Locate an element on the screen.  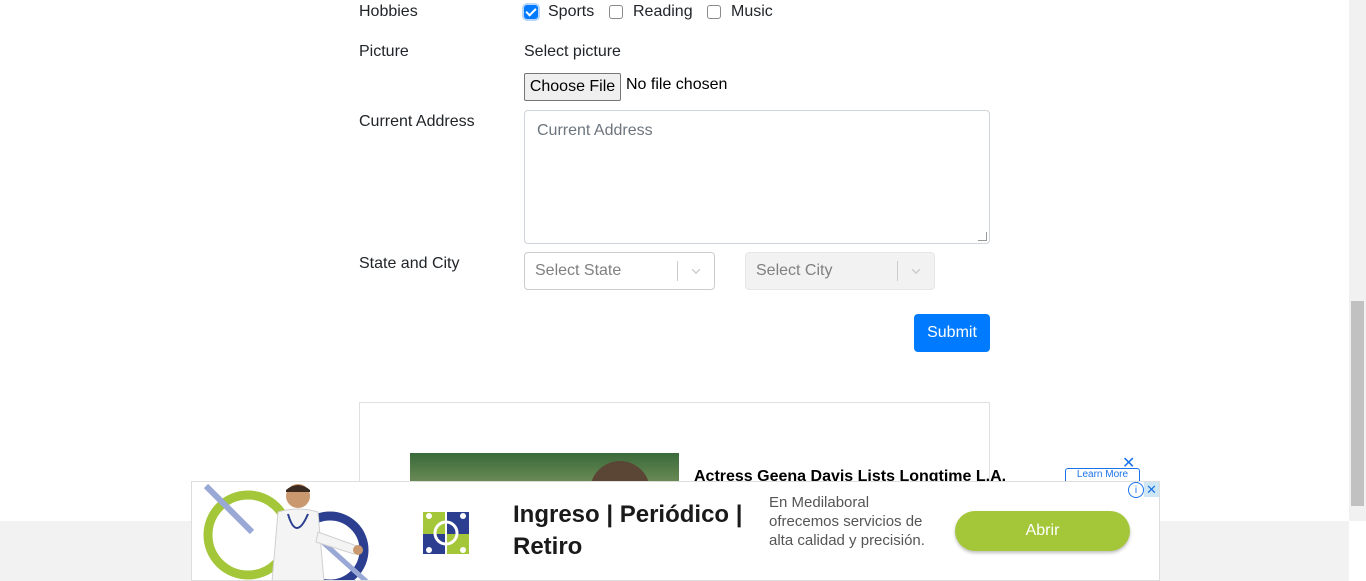
resize-handle is located at coordinates (982, 236).